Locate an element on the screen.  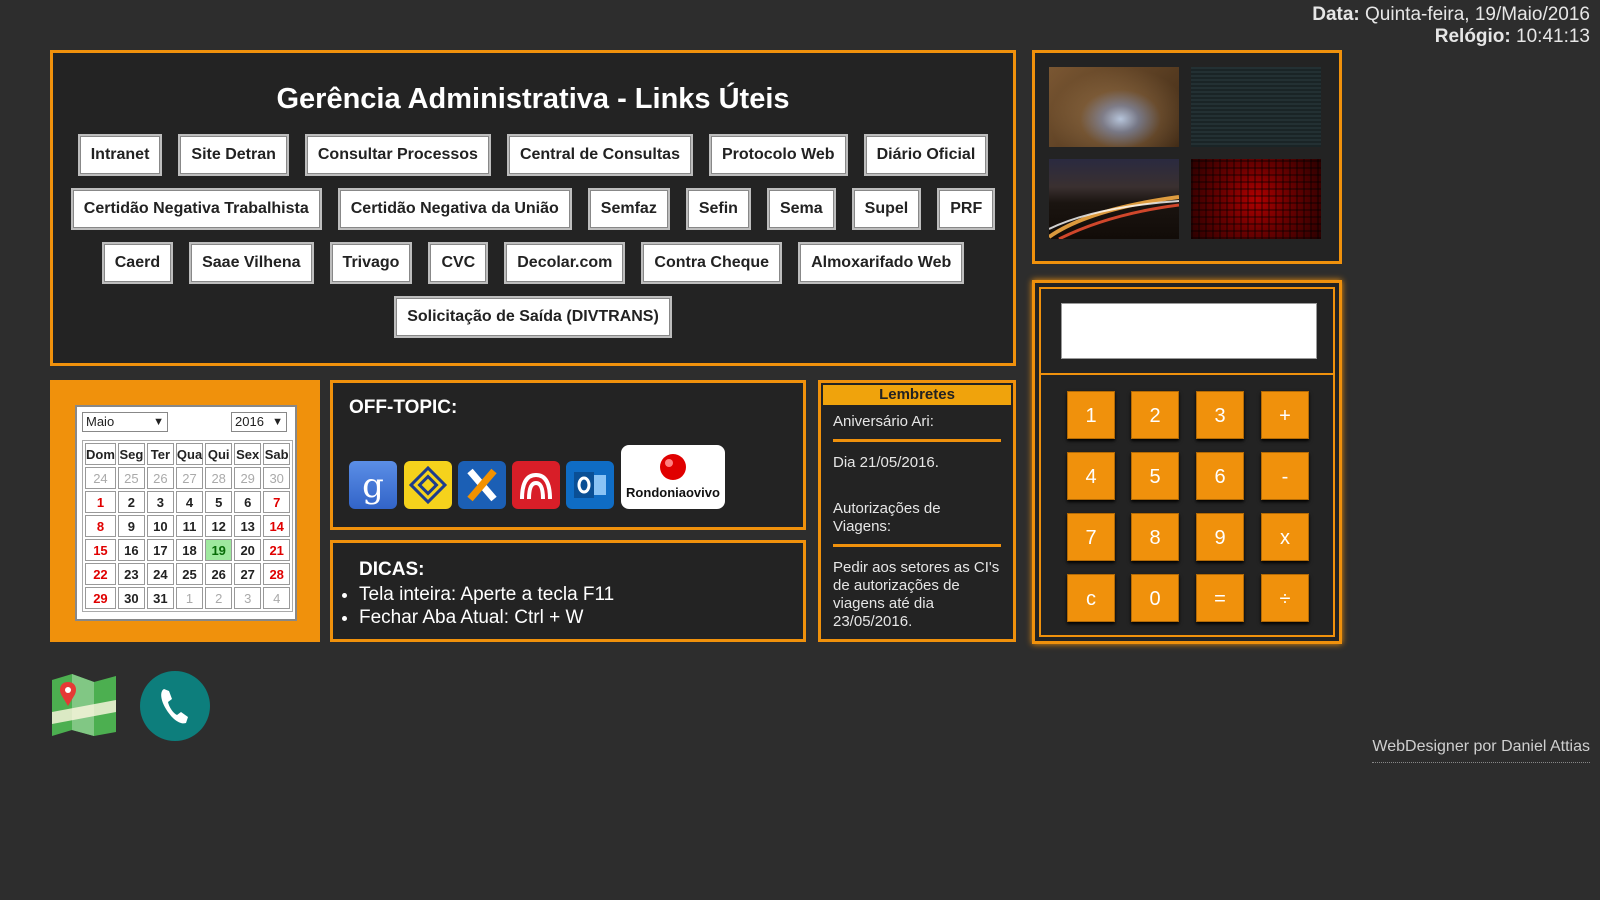
calendar-day: 6 is located at coordinates (248, 502).